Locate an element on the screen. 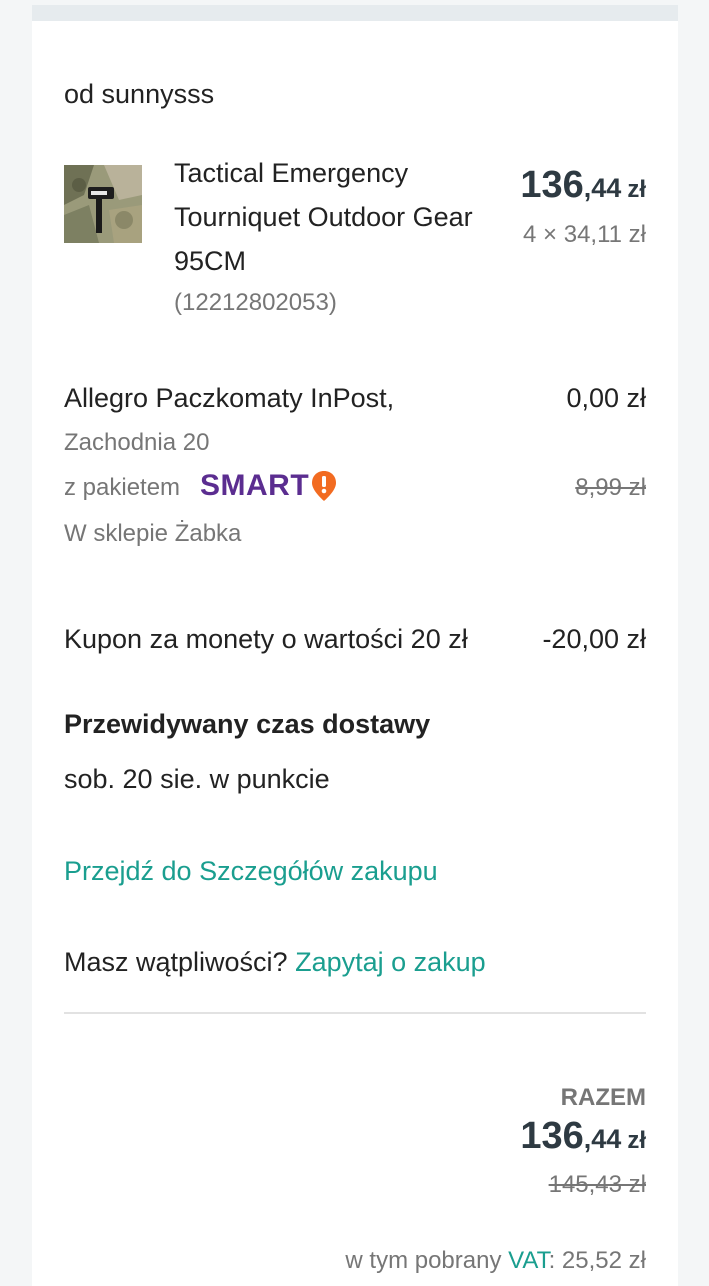 This screenshot has height=1286, width=709. doubt-row: Masz wątpliwości? Zapytaj o zakup is located at coordinates (275, 962).